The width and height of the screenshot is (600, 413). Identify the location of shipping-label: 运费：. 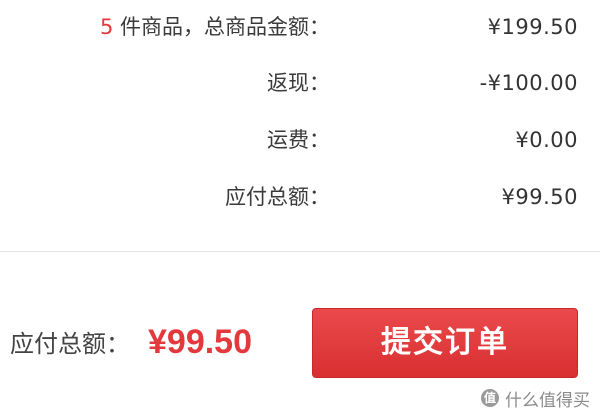
(298, 140).